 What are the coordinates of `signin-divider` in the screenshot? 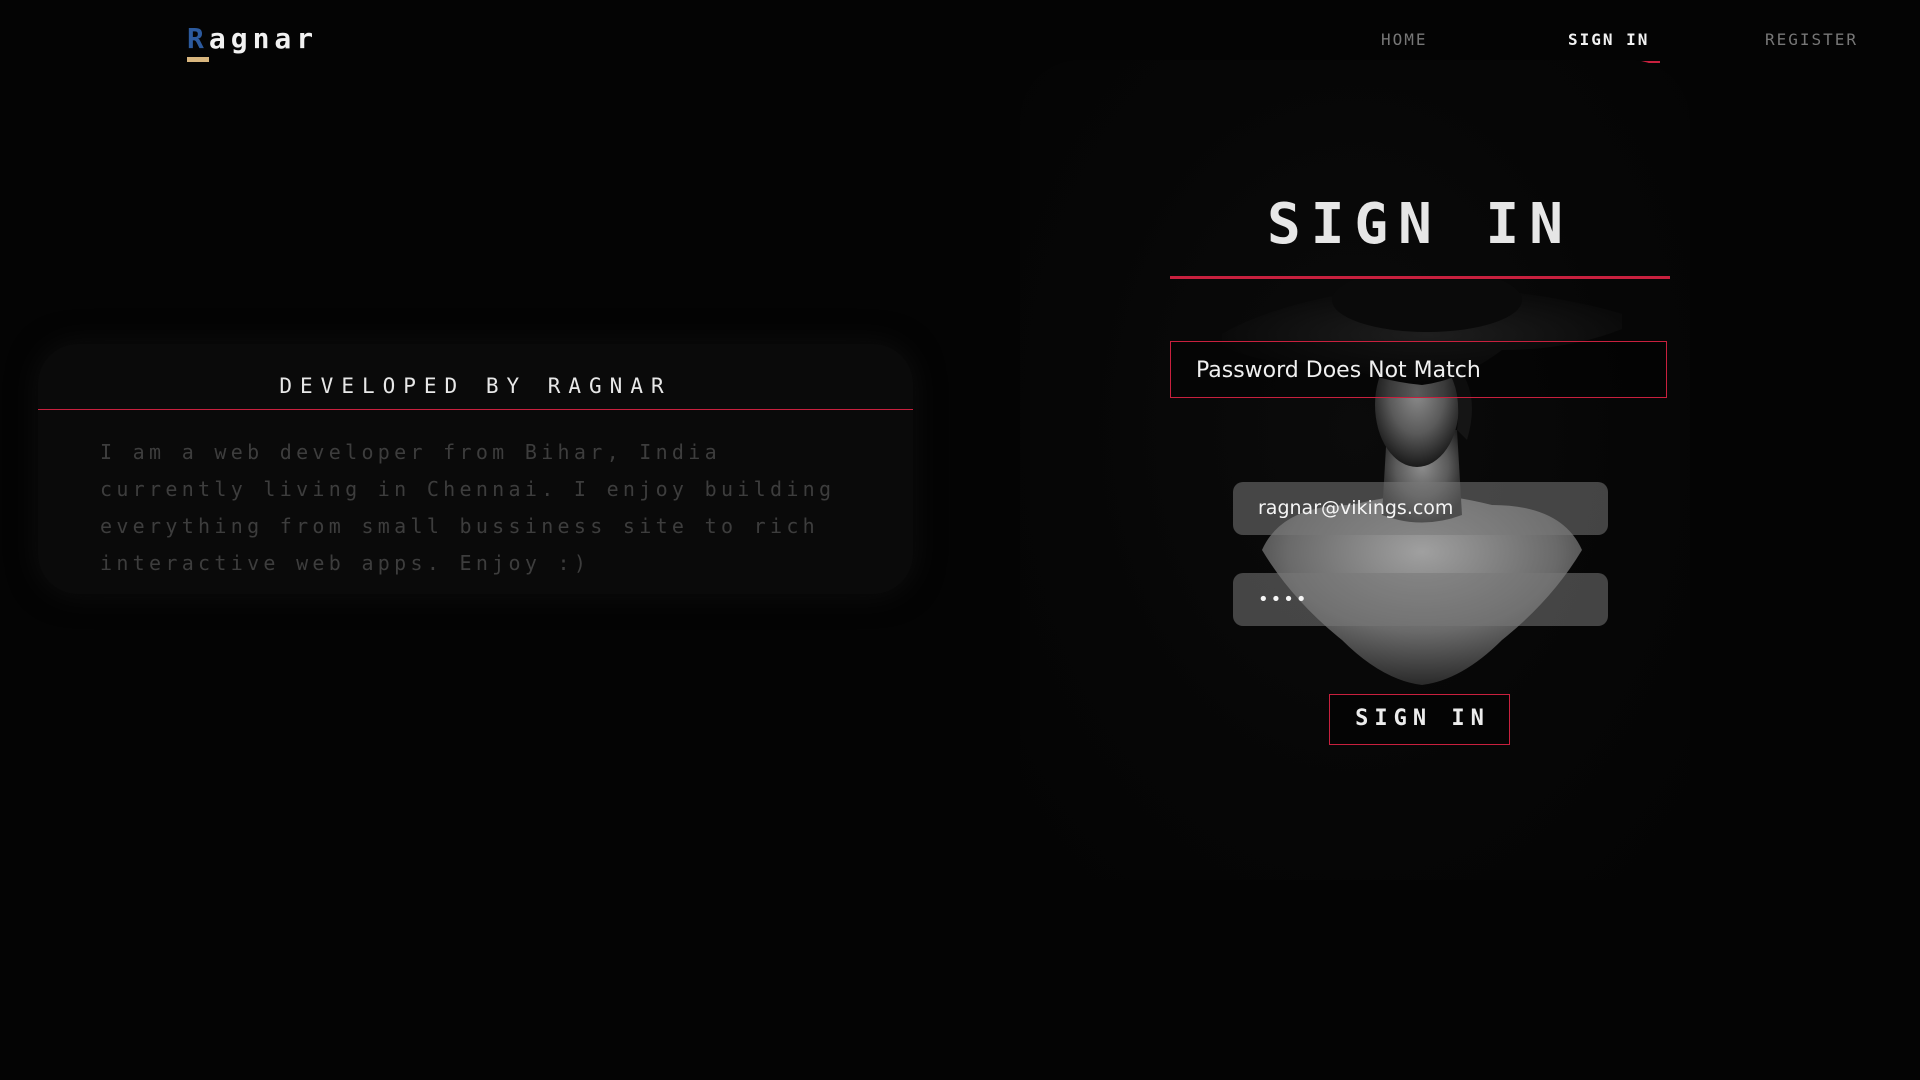 It's located at (1420, 277).